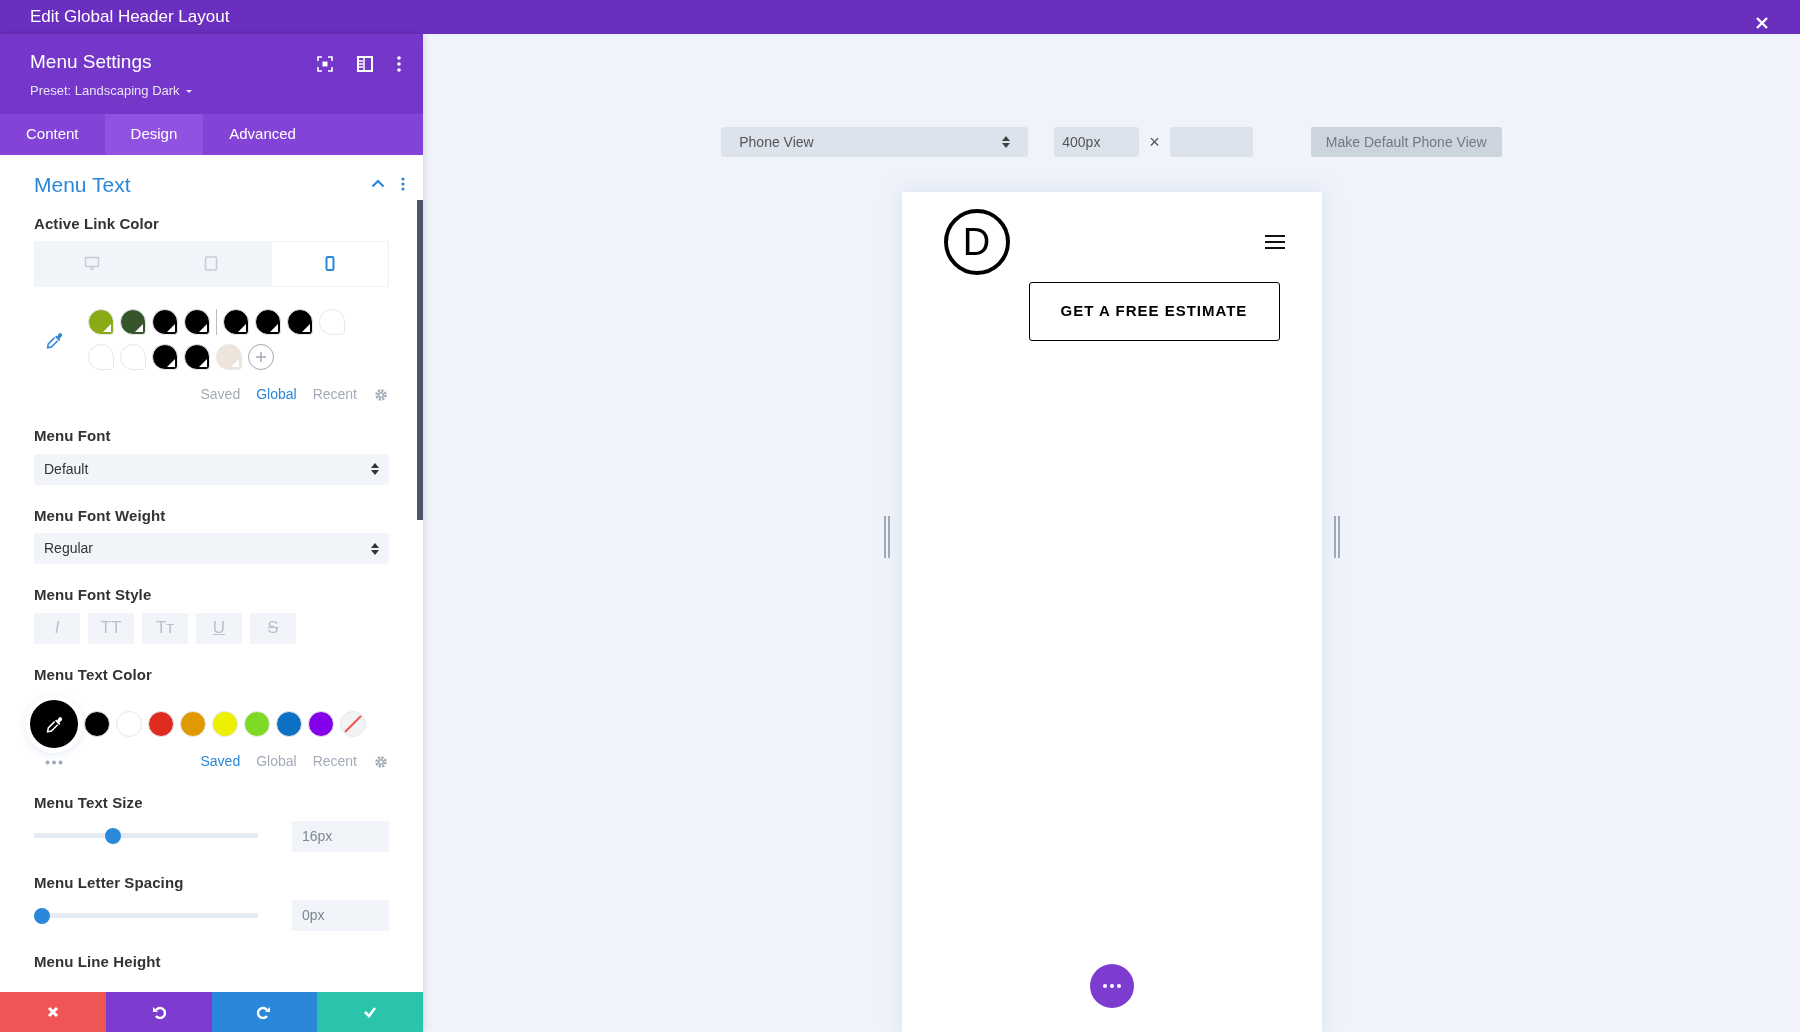 The image size is (1800, 1032). I want to click on redo-icon, so click(264, 1012).